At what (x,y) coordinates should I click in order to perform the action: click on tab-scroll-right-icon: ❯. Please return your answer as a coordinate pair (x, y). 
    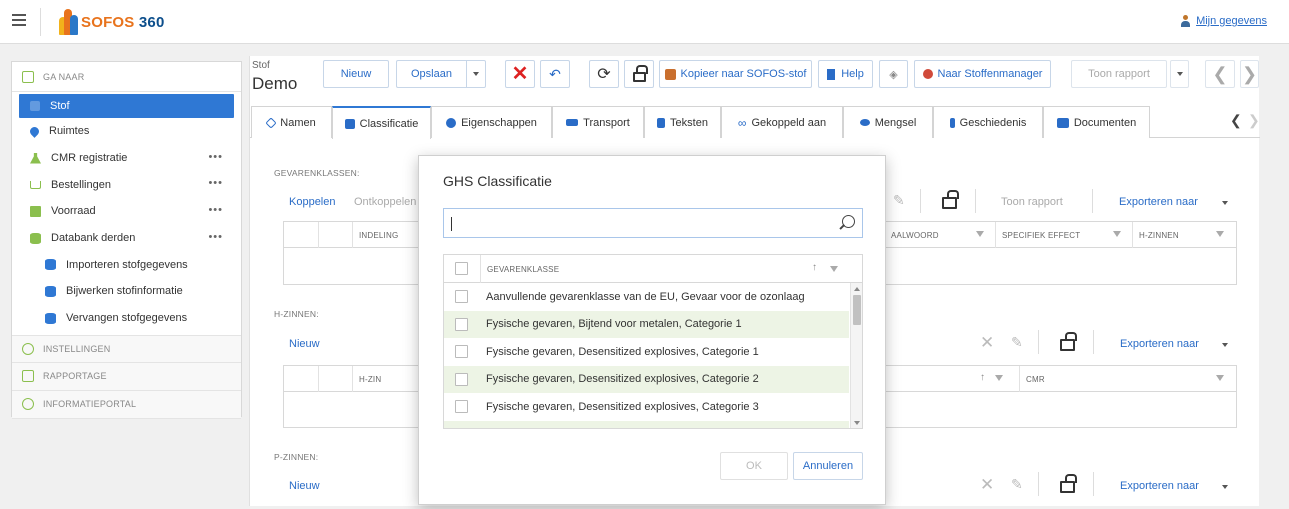
    Looking at the image, I should click on (1254, 120).